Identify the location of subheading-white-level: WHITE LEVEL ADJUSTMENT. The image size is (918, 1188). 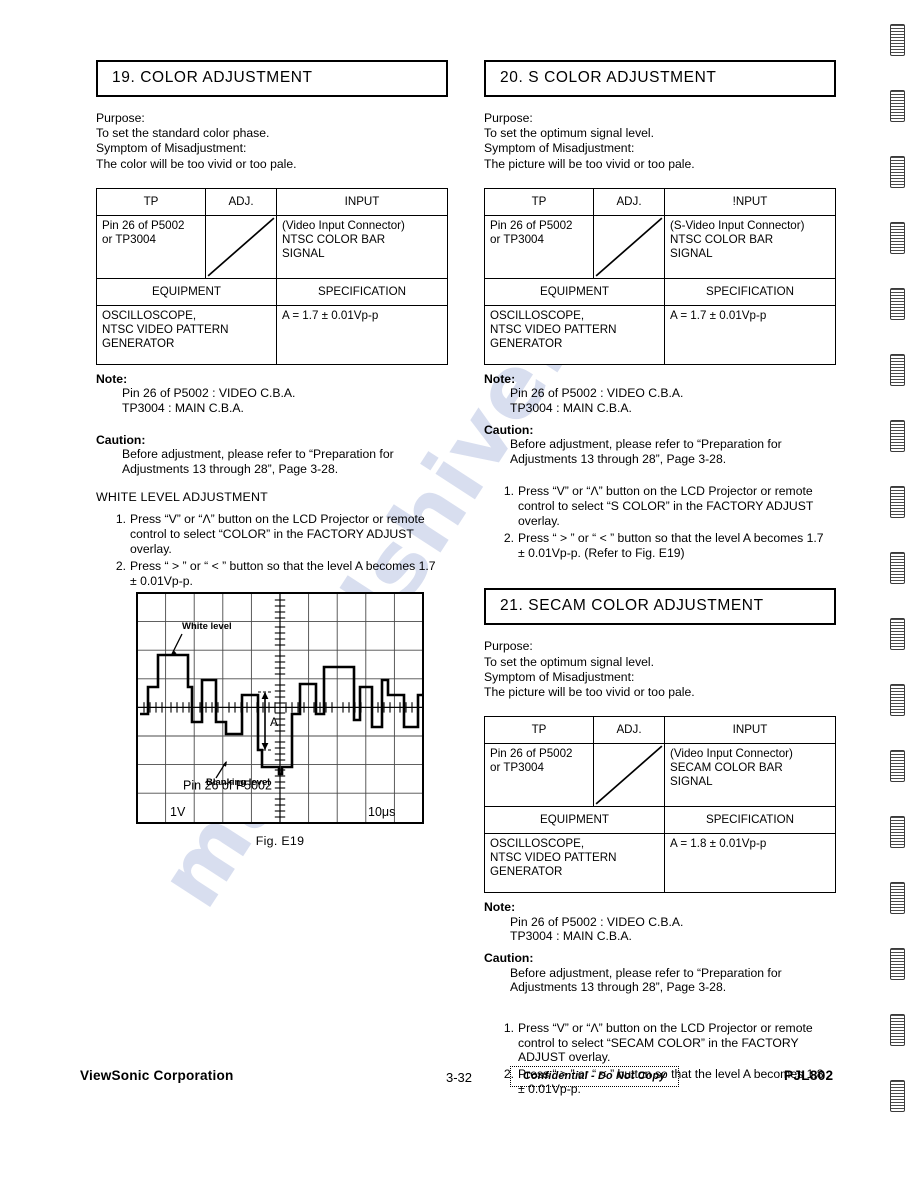
(182, 497).